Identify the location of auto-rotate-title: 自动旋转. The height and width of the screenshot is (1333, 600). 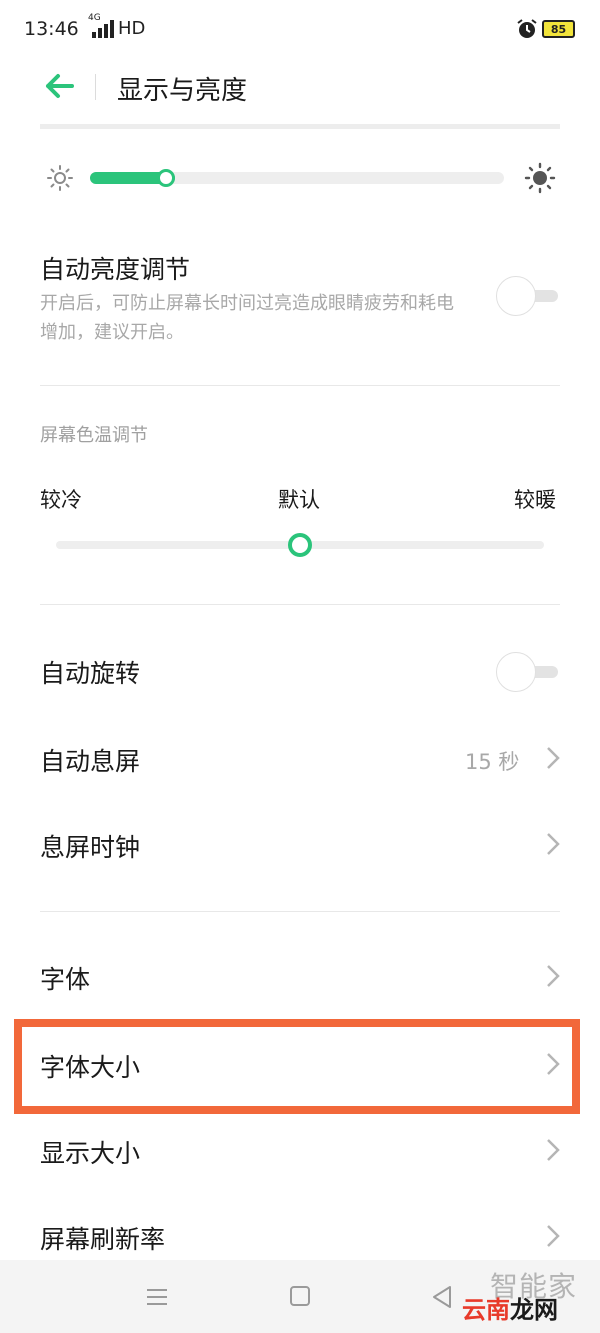
(90, 673).